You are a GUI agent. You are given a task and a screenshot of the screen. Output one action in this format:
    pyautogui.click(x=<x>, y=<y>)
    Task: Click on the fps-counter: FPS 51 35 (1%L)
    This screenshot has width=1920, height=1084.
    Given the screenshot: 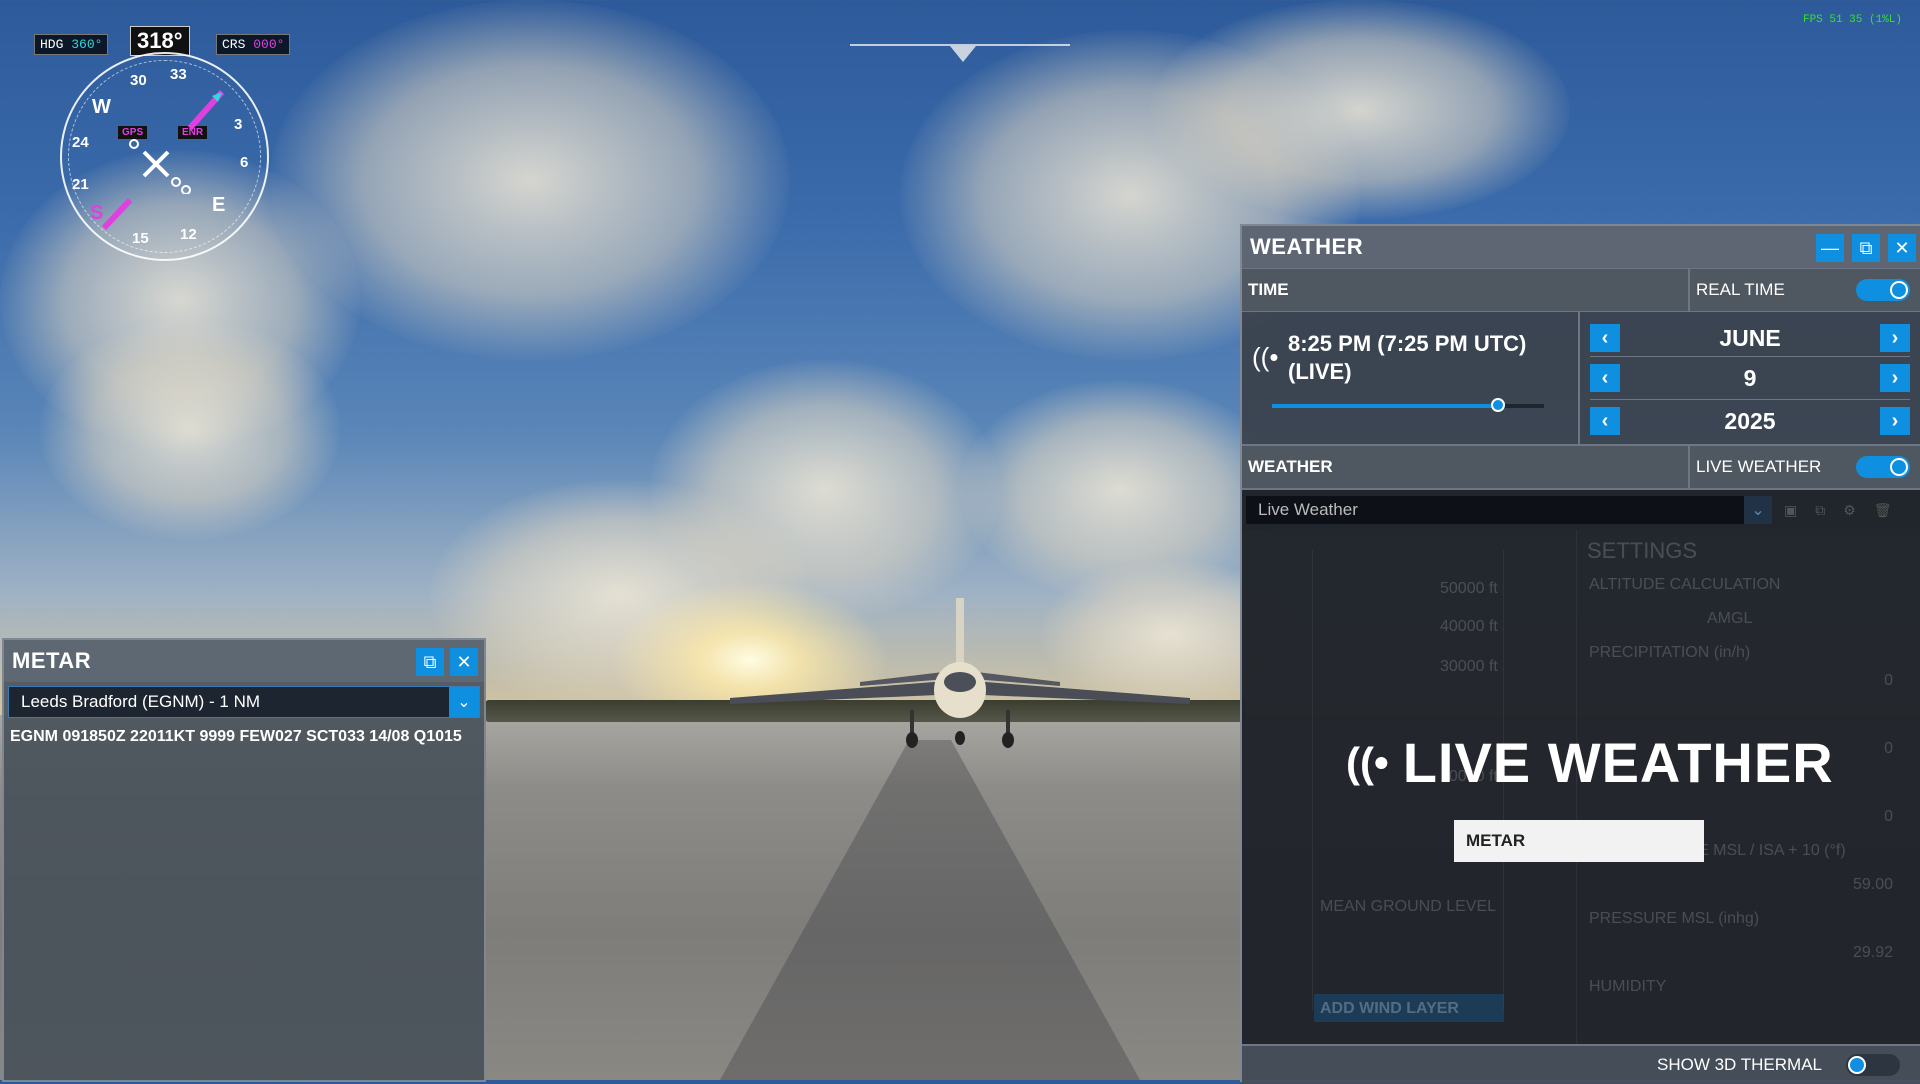 What is the action you would take?
    pyautogui.click(x=1852, y=20)
    